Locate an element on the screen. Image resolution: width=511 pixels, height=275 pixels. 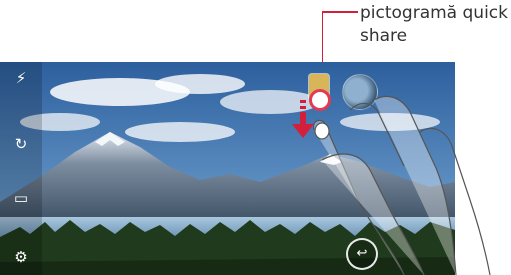
back-icon: ↩ is located at coordinates (362, 253).